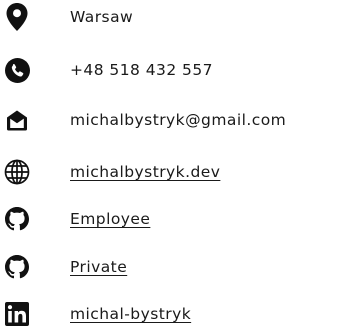  Describe the element at coordinates (141, 70) in the screenshot. I see `phone-text: +48 518 432 557` at that location.